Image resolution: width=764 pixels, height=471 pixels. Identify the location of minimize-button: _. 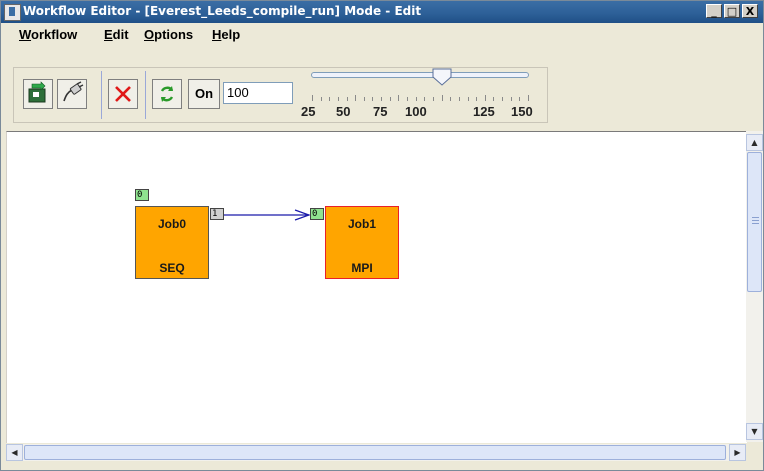
(714, 11).